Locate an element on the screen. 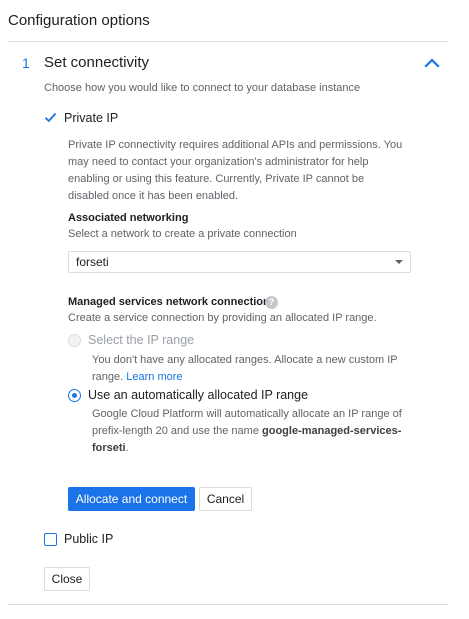 The width and height of the screenshot is (469, 619). auto-allocate-radio is located at coordinates (74, 395).